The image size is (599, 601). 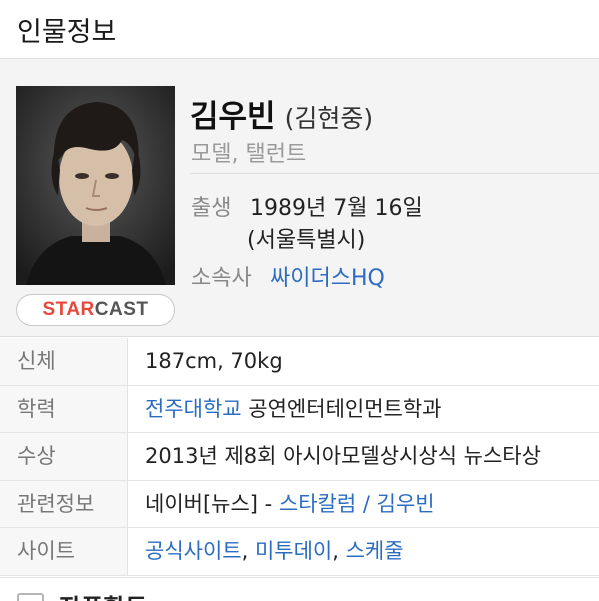 What do you see at coordinates (64, 504) in the screenshot?
I see `info-label: 관련정보` at bounding box center [64, 504].